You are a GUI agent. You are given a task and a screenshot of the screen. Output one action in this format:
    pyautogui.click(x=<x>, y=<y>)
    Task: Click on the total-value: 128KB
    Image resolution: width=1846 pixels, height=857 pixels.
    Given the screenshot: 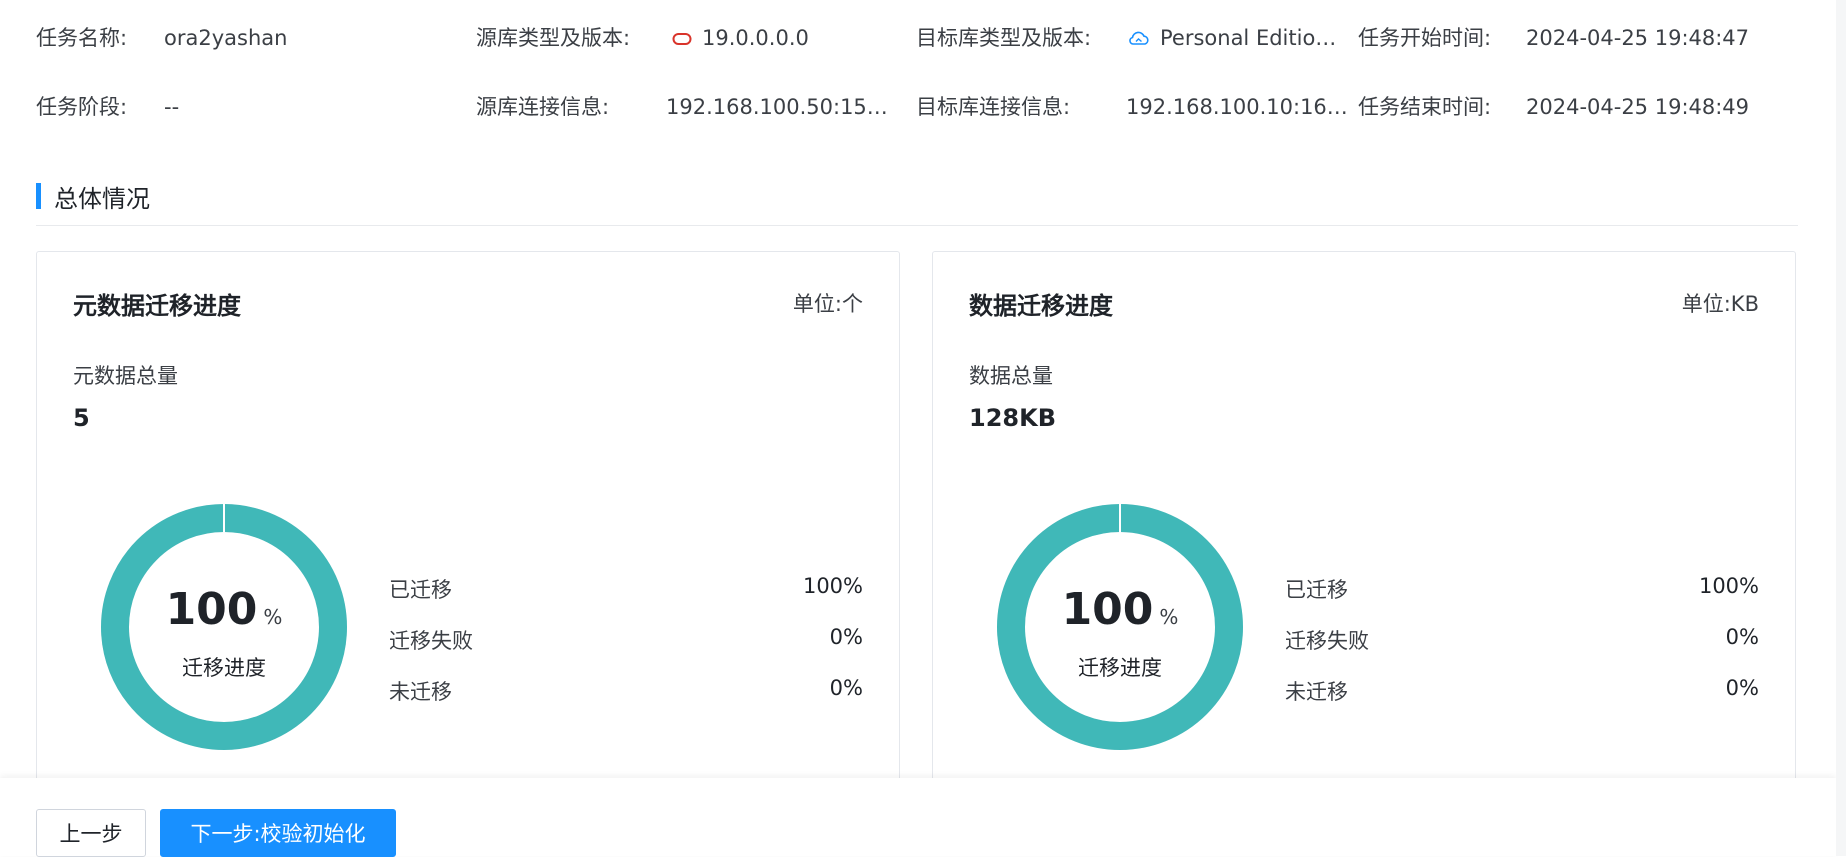 What is the action you would take?
    pyautogui.click(x=1012, y=418)
    